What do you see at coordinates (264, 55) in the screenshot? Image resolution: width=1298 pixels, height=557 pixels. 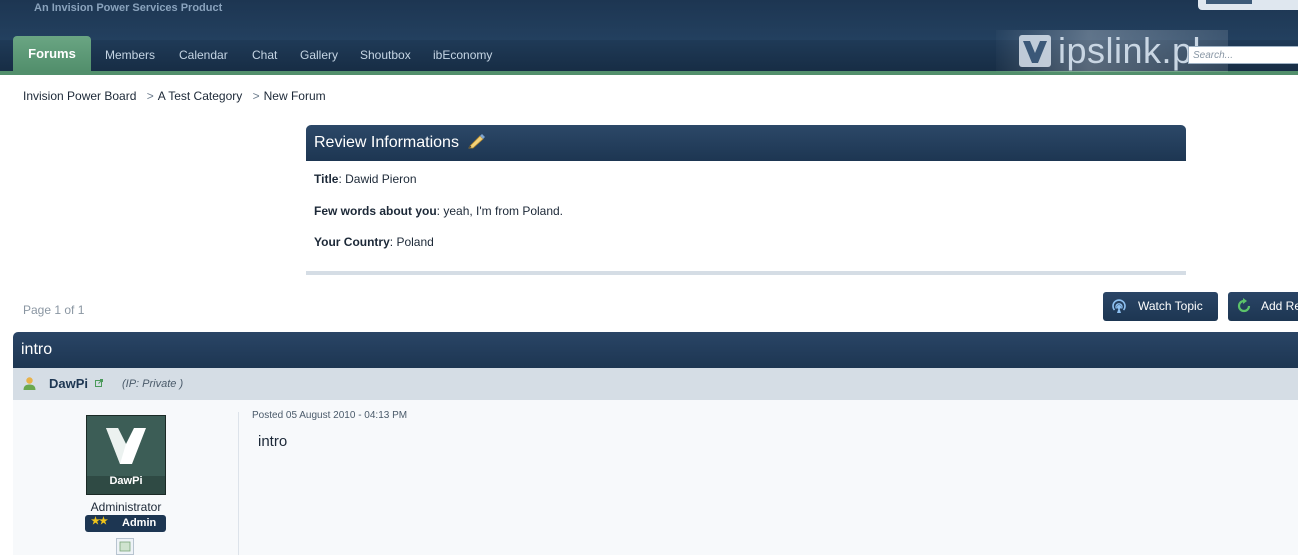 I see `tab-chat: Chat` at bounding box center [264, 55].